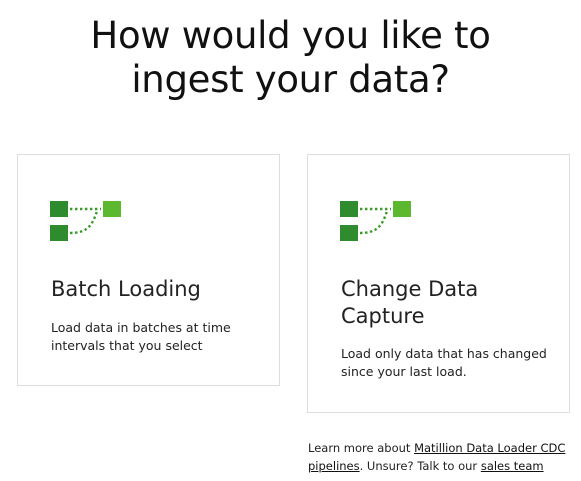 Image resolution: width=581 pixels, height=481 pixels. I want to click on page-title-line-2: ingest your data?, so click(290, 79).